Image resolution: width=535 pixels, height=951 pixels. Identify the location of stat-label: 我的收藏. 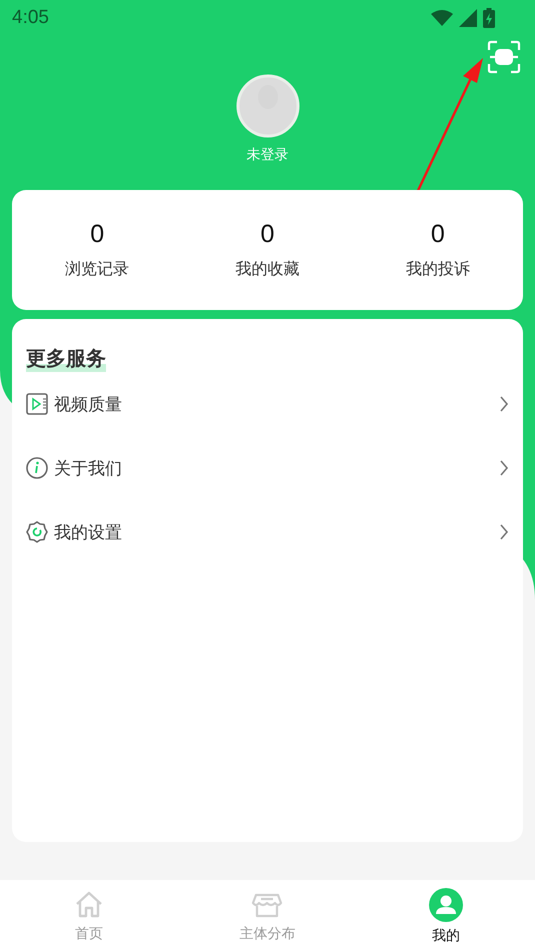
(267, 269).